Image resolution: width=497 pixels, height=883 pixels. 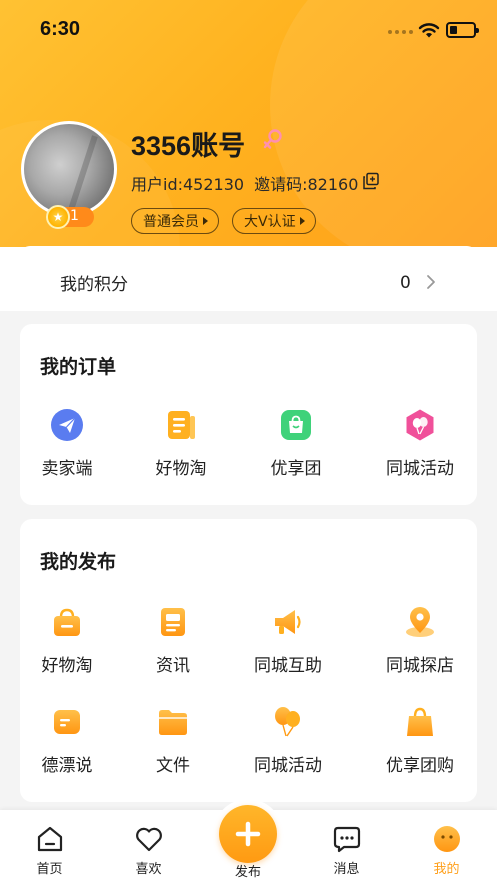 I want to click on plus-icon, so click(x=248, y=834).